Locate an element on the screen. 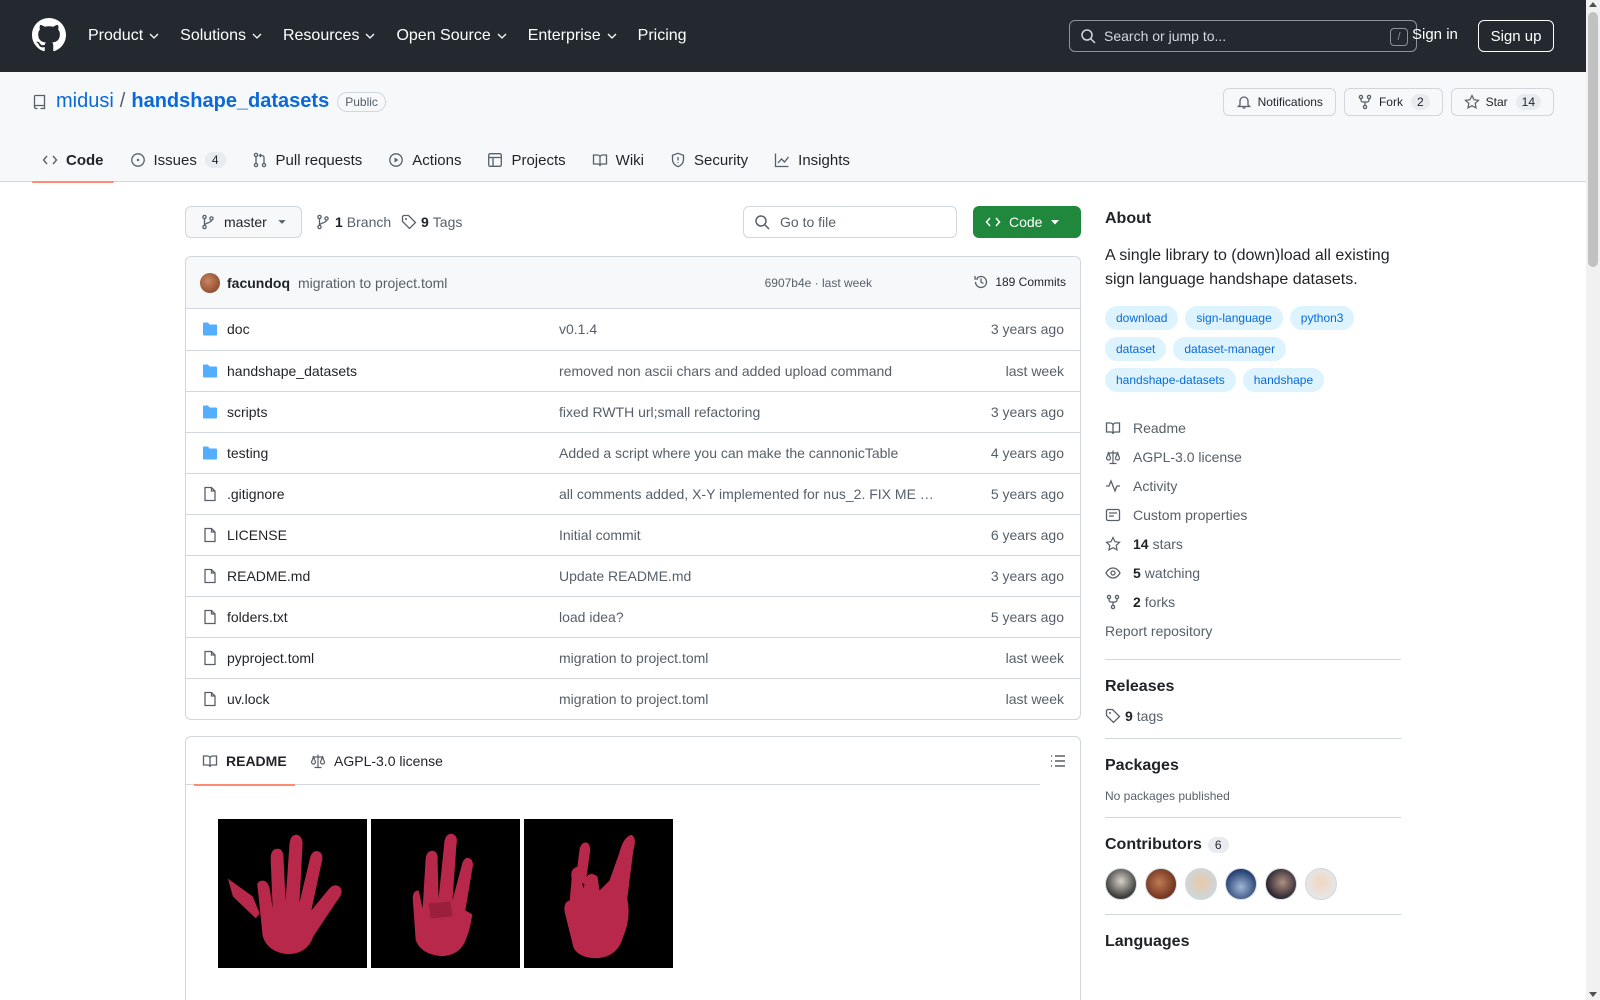 This screenshot has height=1000, width=1600. sign-up-button: Sign up is located at coordinates (1516, 36).